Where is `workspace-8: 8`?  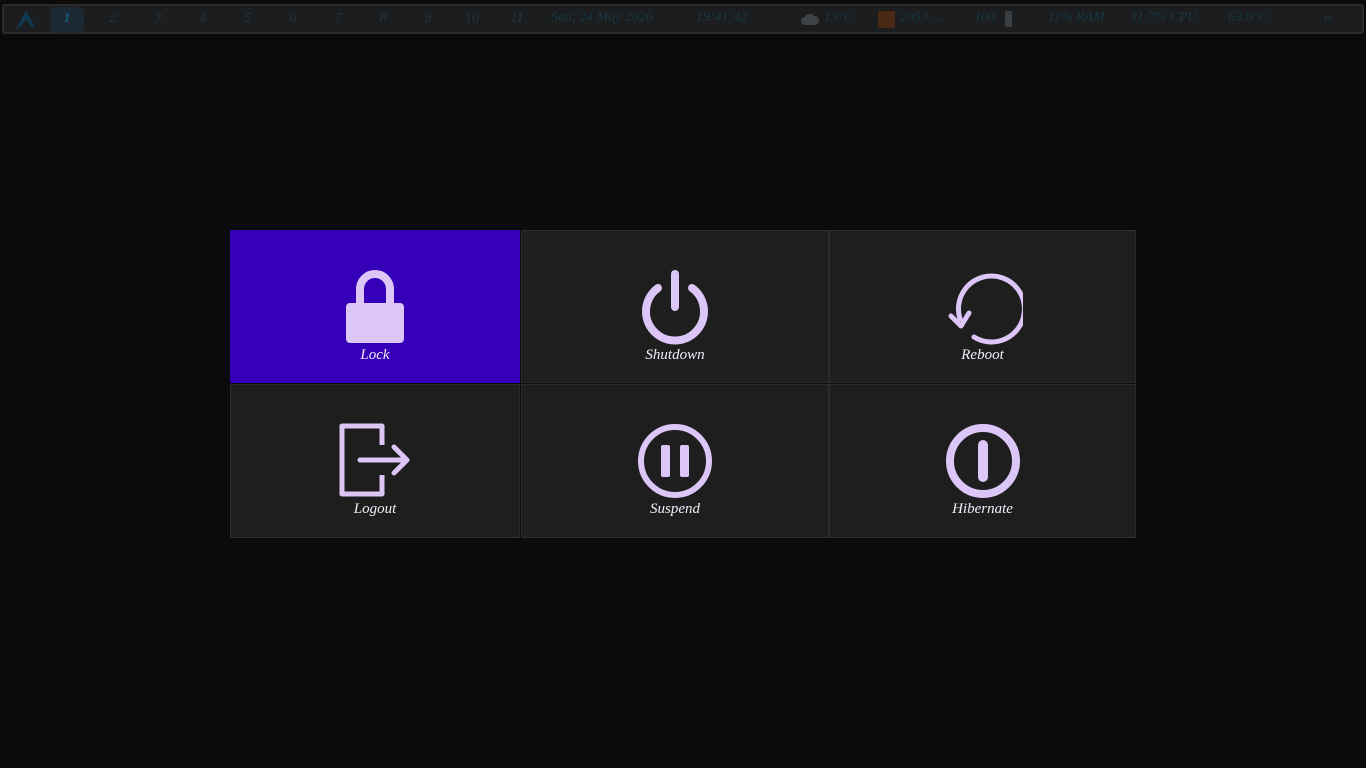 workspace-8: 8 is located at coordinates (383, 20).